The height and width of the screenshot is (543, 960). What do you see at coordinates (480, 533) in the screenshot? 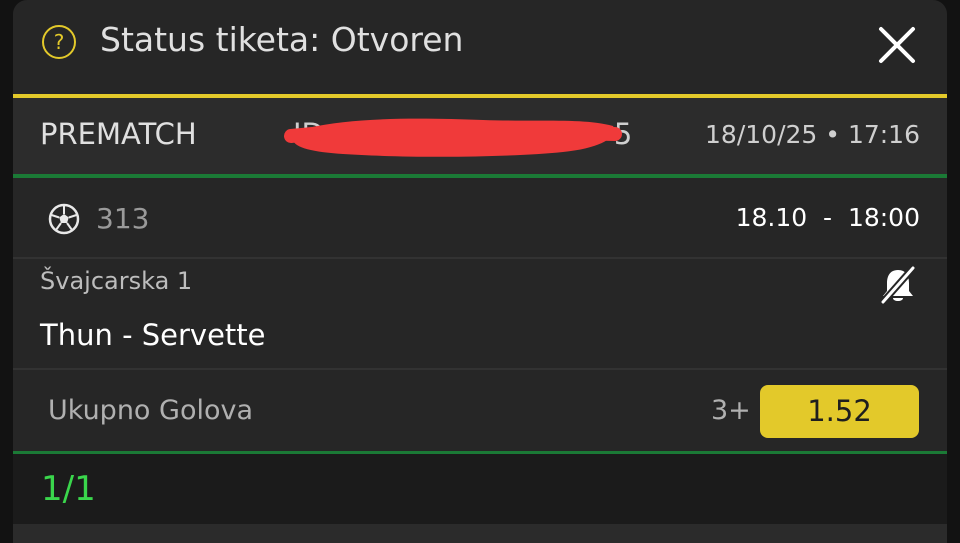
I see `bottom-strip` at bounding box center [480, 533].